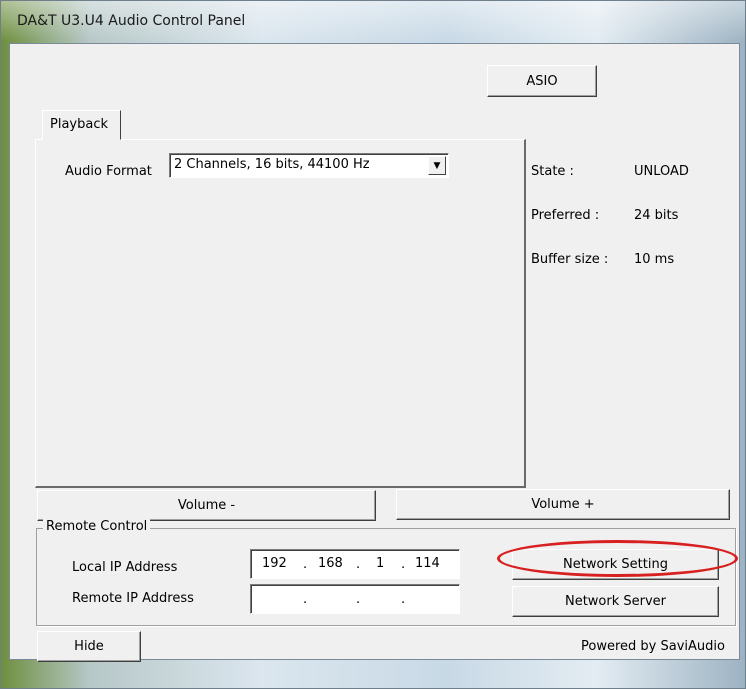 The width and height of the screenshot is (746, 689). What do you see at coordinates (615, 601) in the screenshot?
I see `network-server-button: Network Server` at bounding box center [615, 601].